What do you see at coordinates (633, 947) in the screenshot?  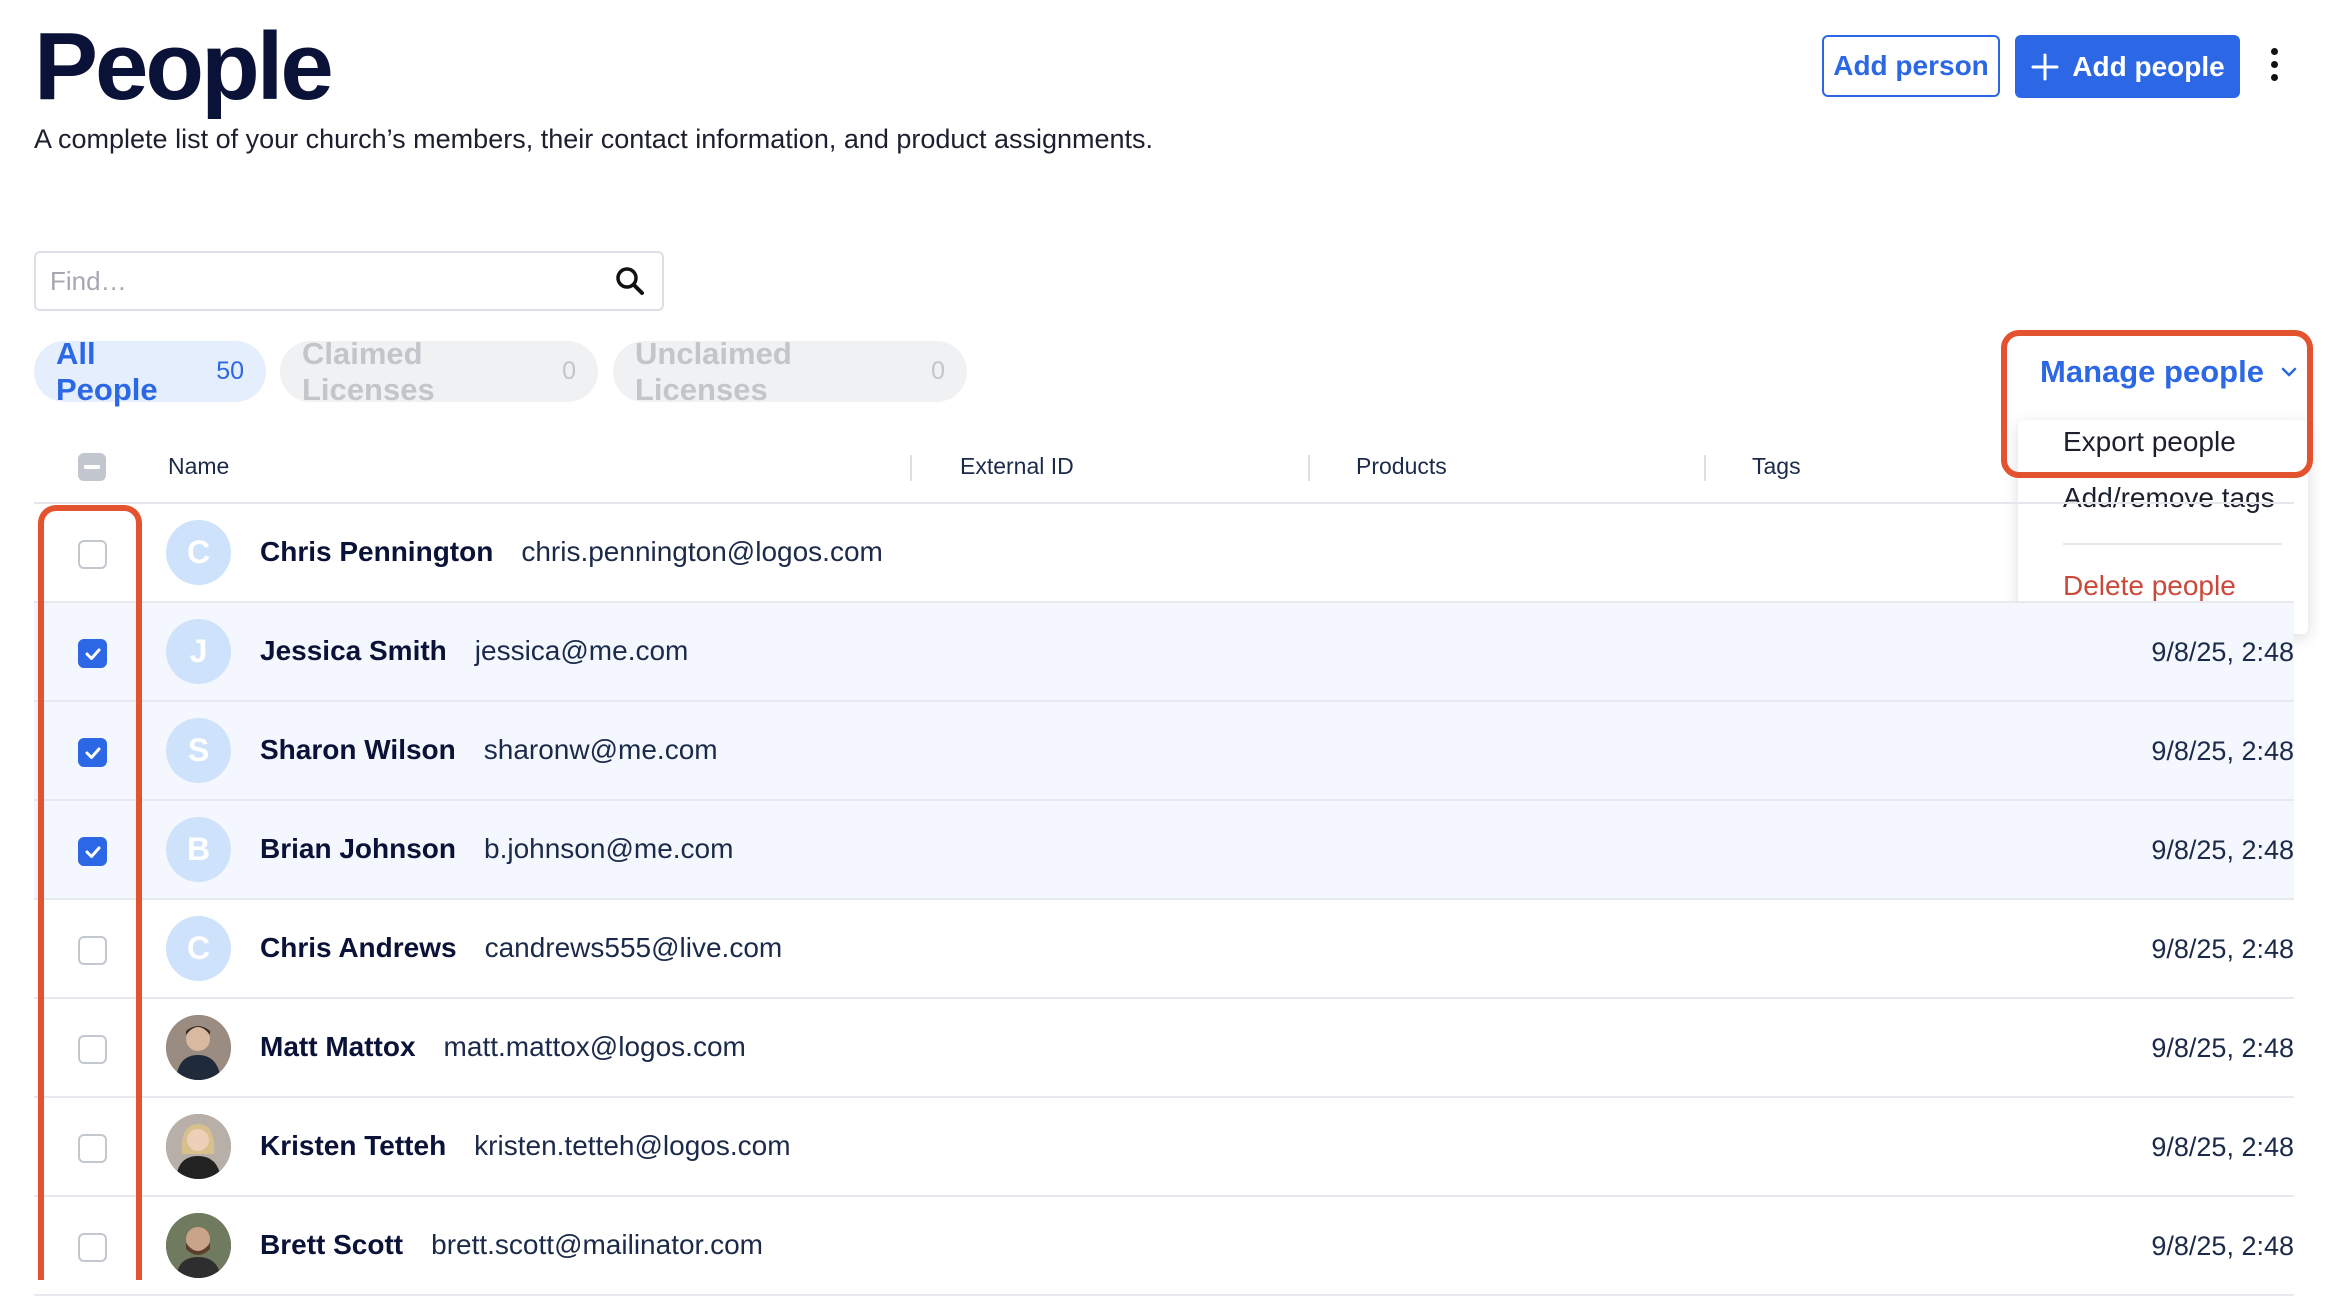 I see `person-email: candrews555@live.com` at bounding box center [633, 947].